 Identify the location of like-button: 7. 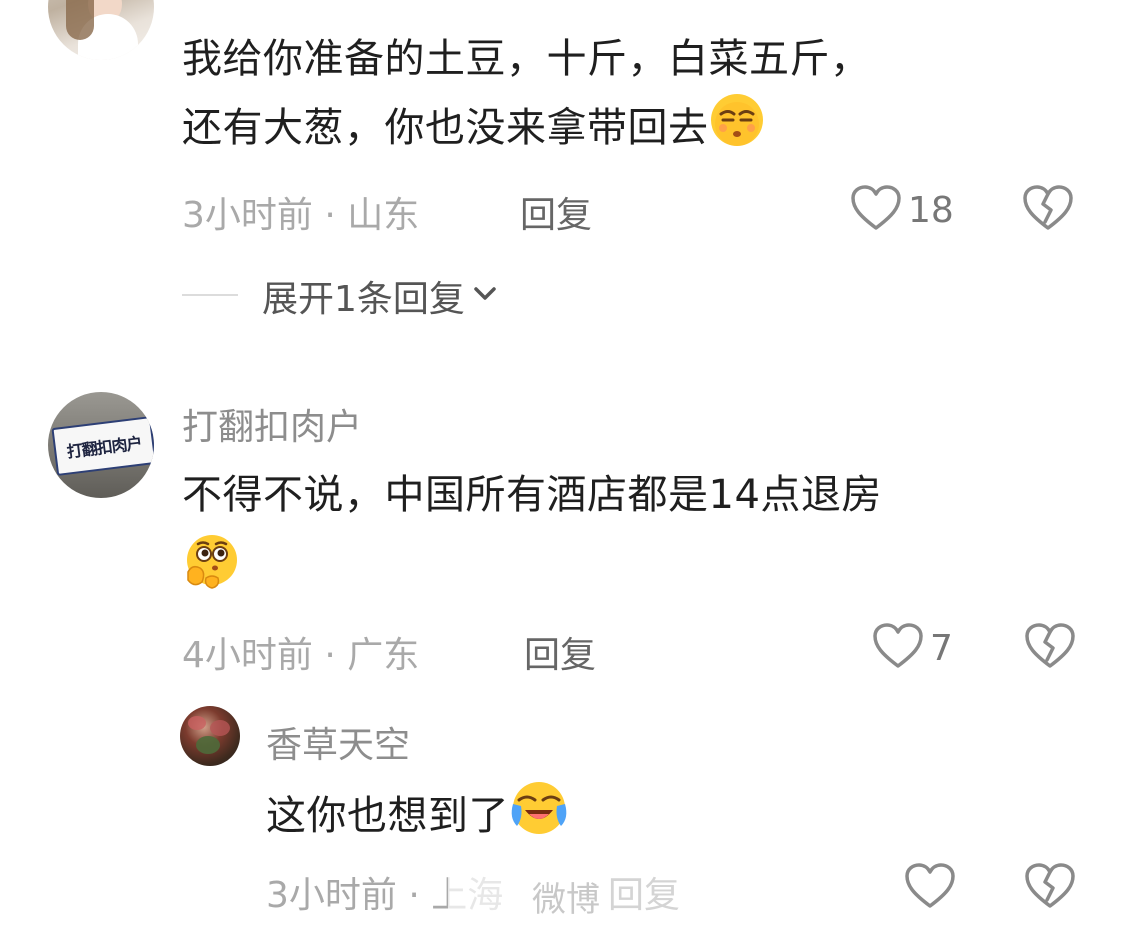
(912, 648).